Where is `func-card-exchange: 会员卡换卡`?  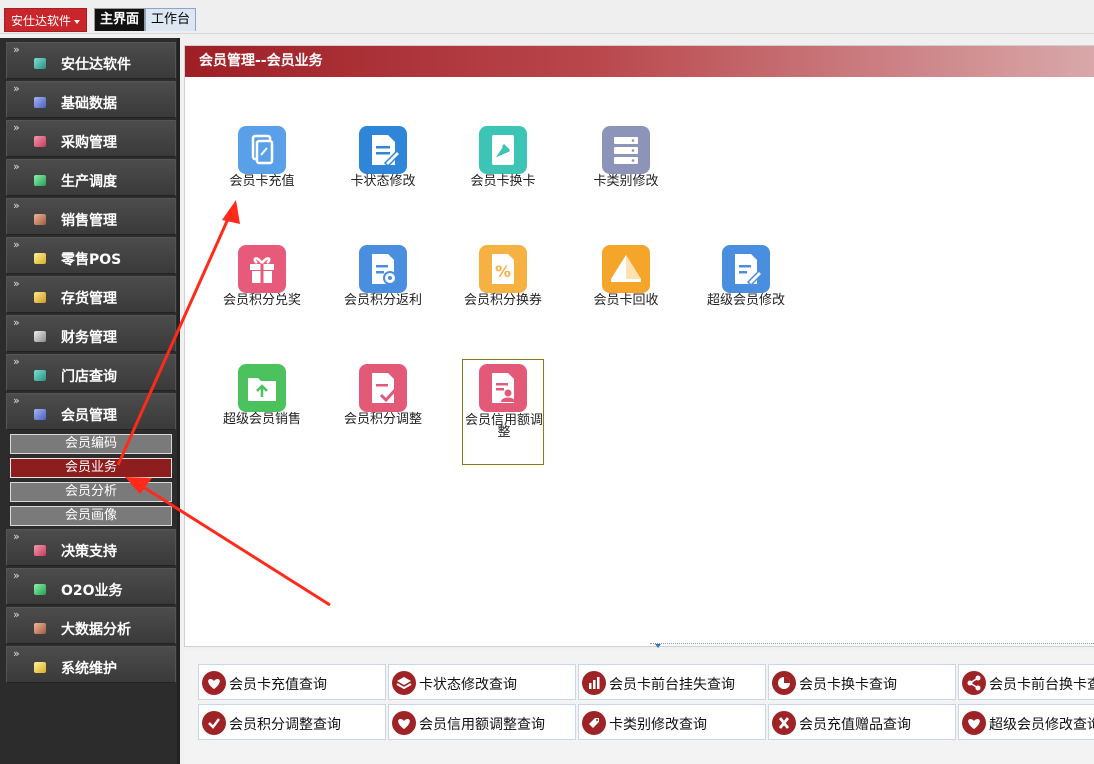 func-card-exchange: 会员卡换卡 is located at coordinates (503, 178).